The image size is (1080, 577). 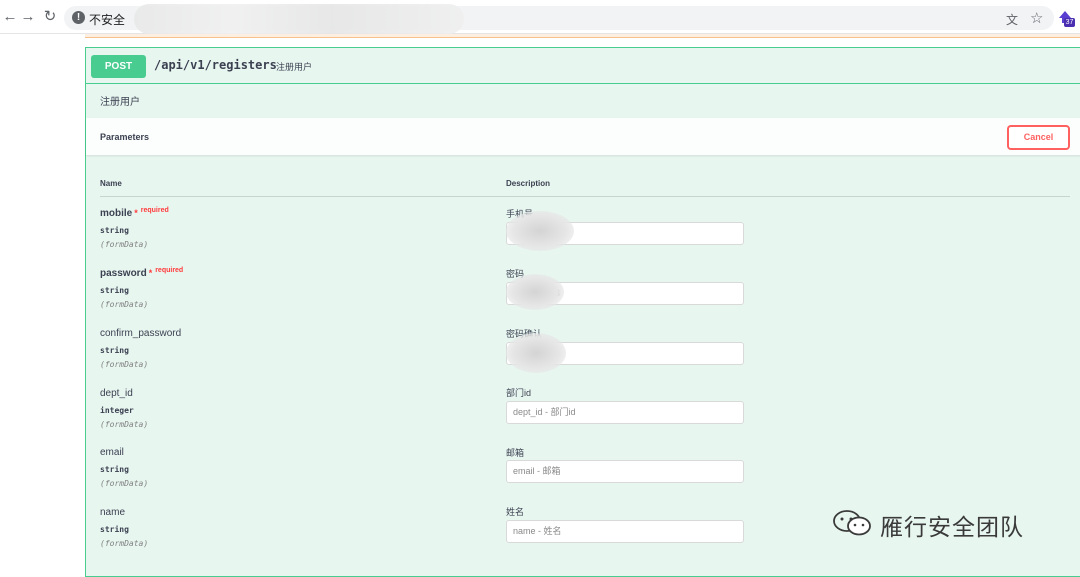 What do you see at coordinates (515, 453) in the screenshot?
I see `param-description: 邮箱` at bounding box center [515, 453].